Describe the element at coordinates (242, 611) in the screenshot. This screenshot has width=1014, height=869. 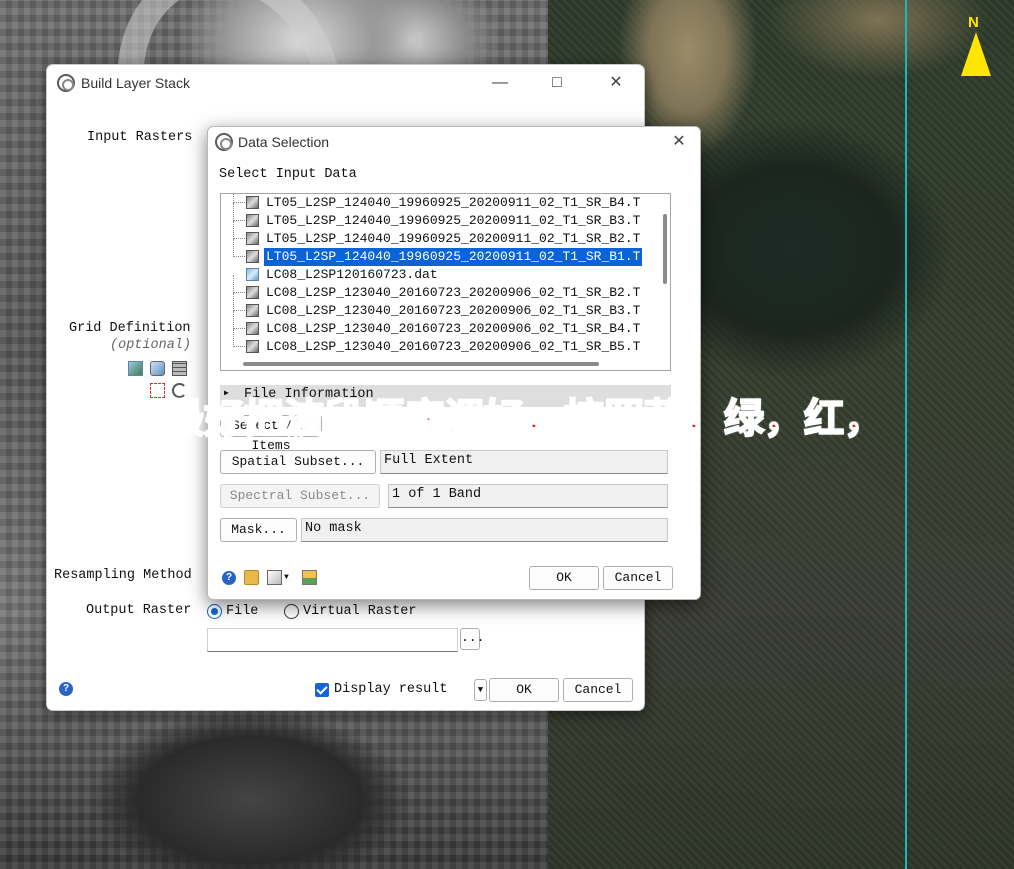
I see `output-file-label: File` at that location.